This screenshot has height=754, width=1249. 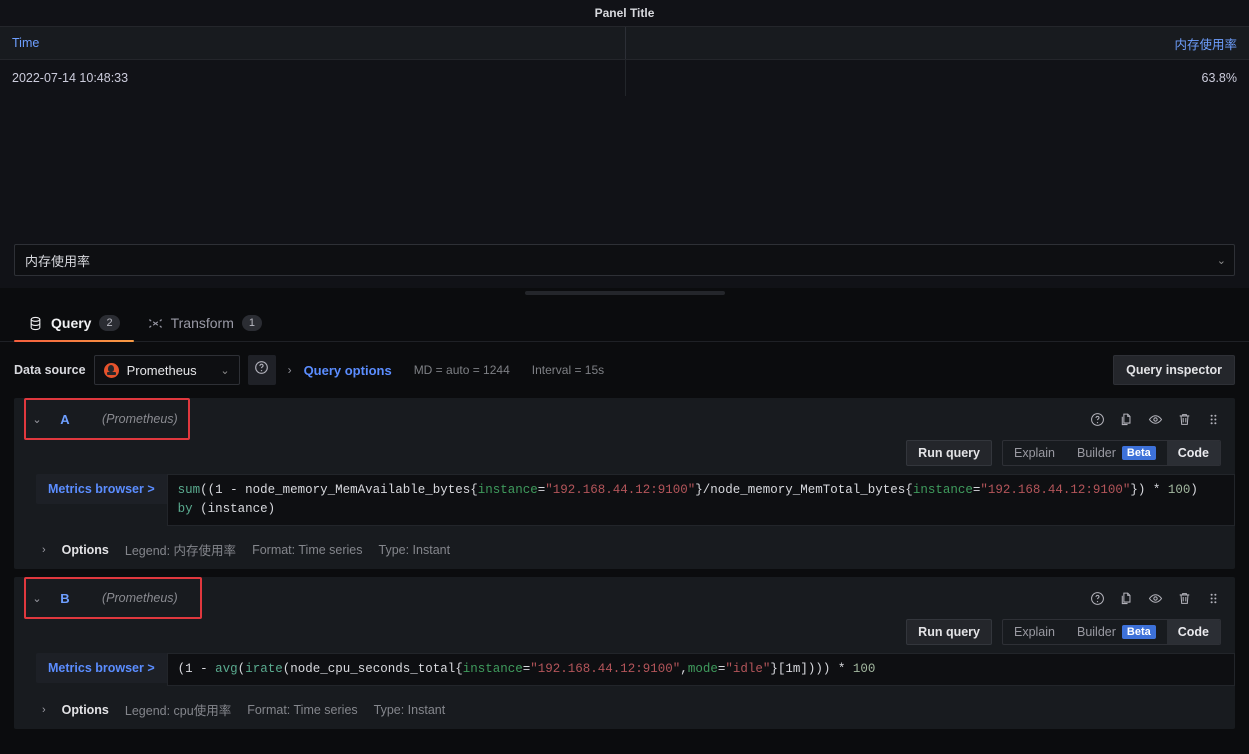 I want to click on query-inspector-button: Query inspector, so click(x=1174, y=370).